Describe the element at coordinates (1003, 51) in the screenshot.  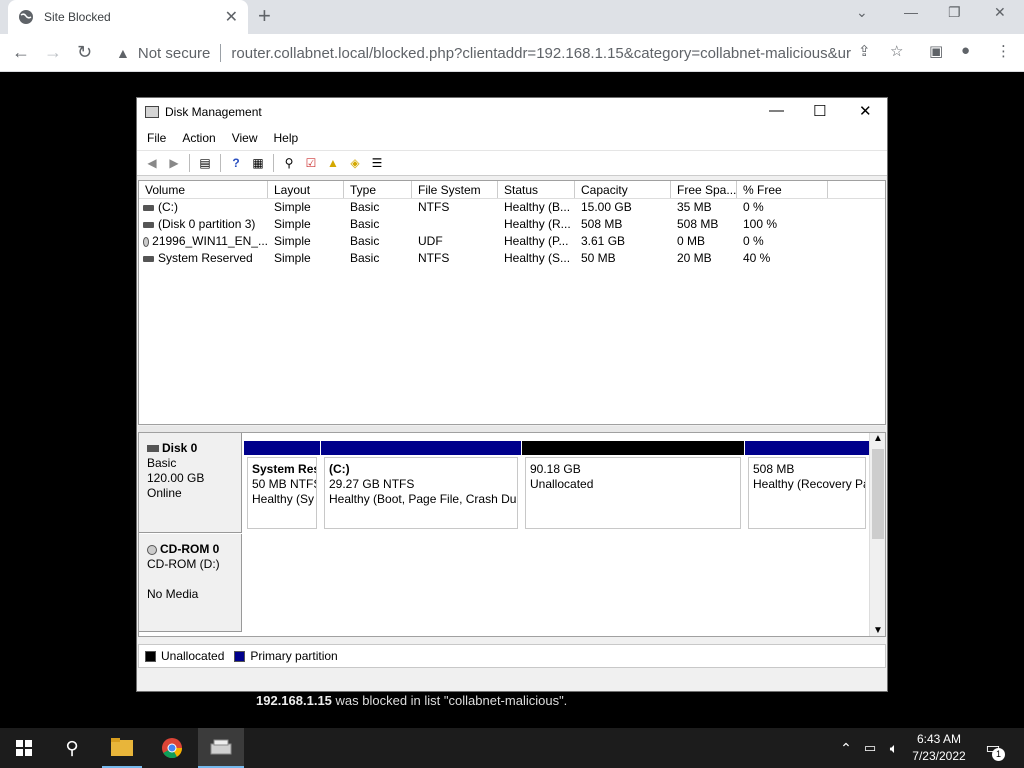
I see `menu-icon: ⋮` at that location.